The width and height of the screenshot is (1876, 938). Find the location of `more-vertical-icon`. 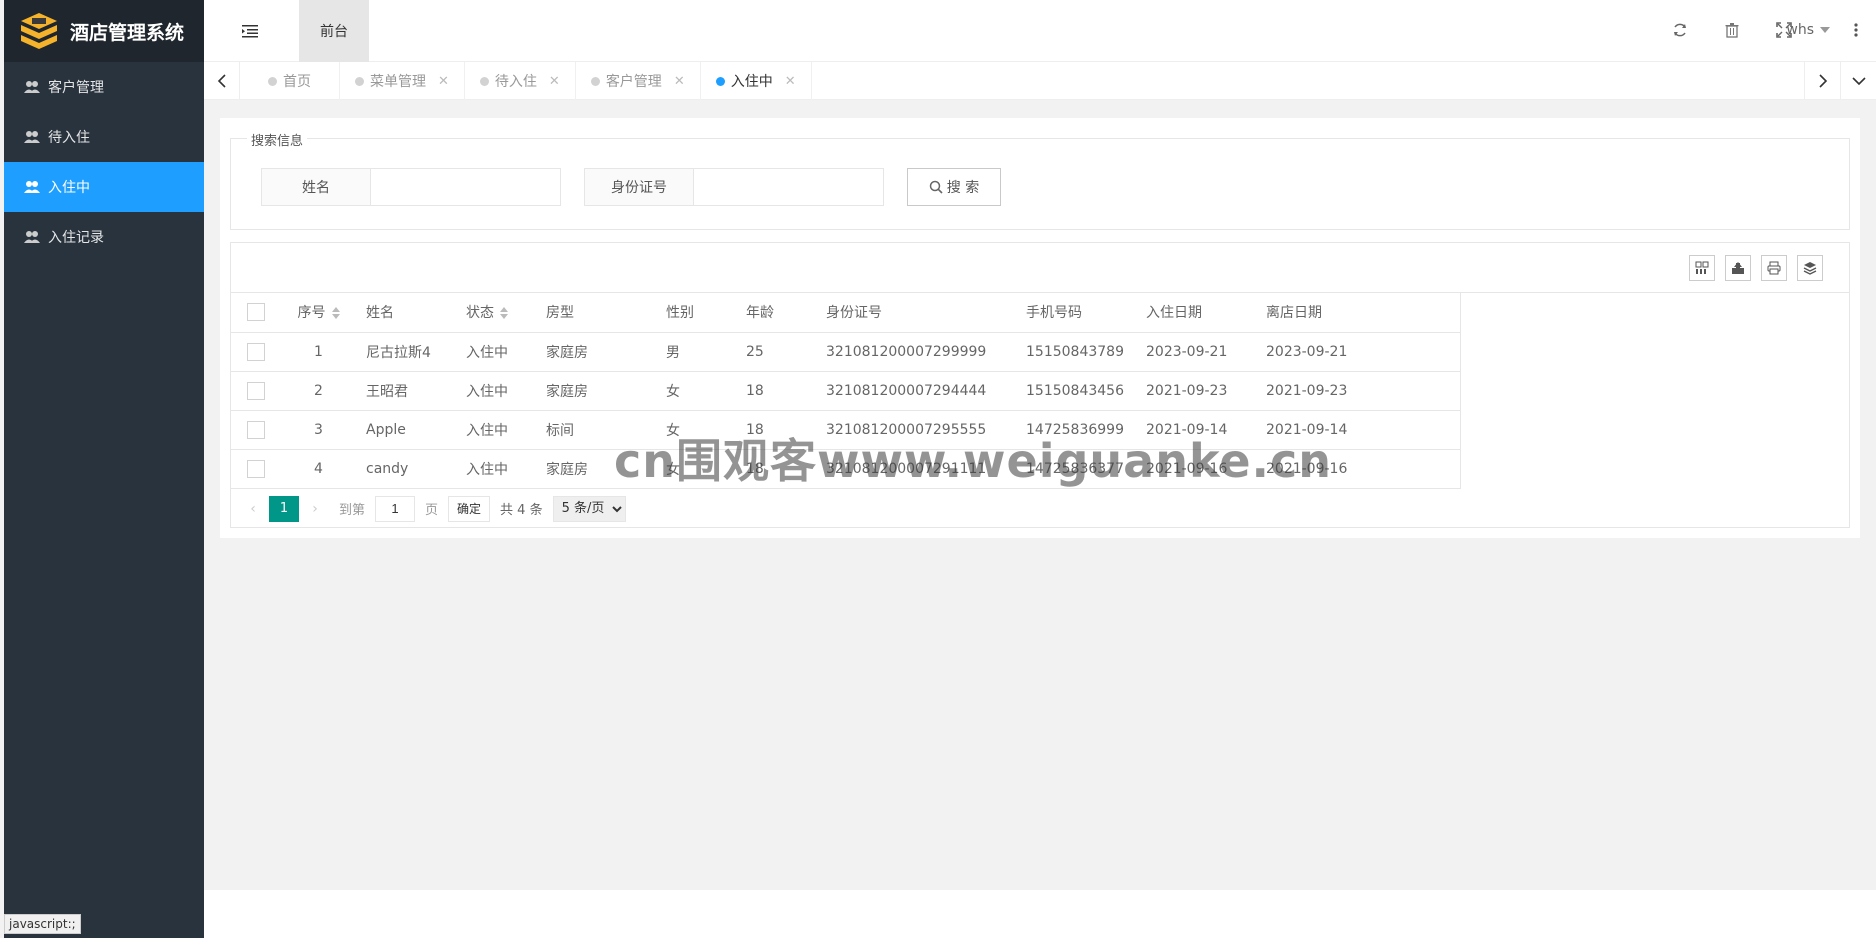

more-vertical-icon is located at coordinates (1856, 30).